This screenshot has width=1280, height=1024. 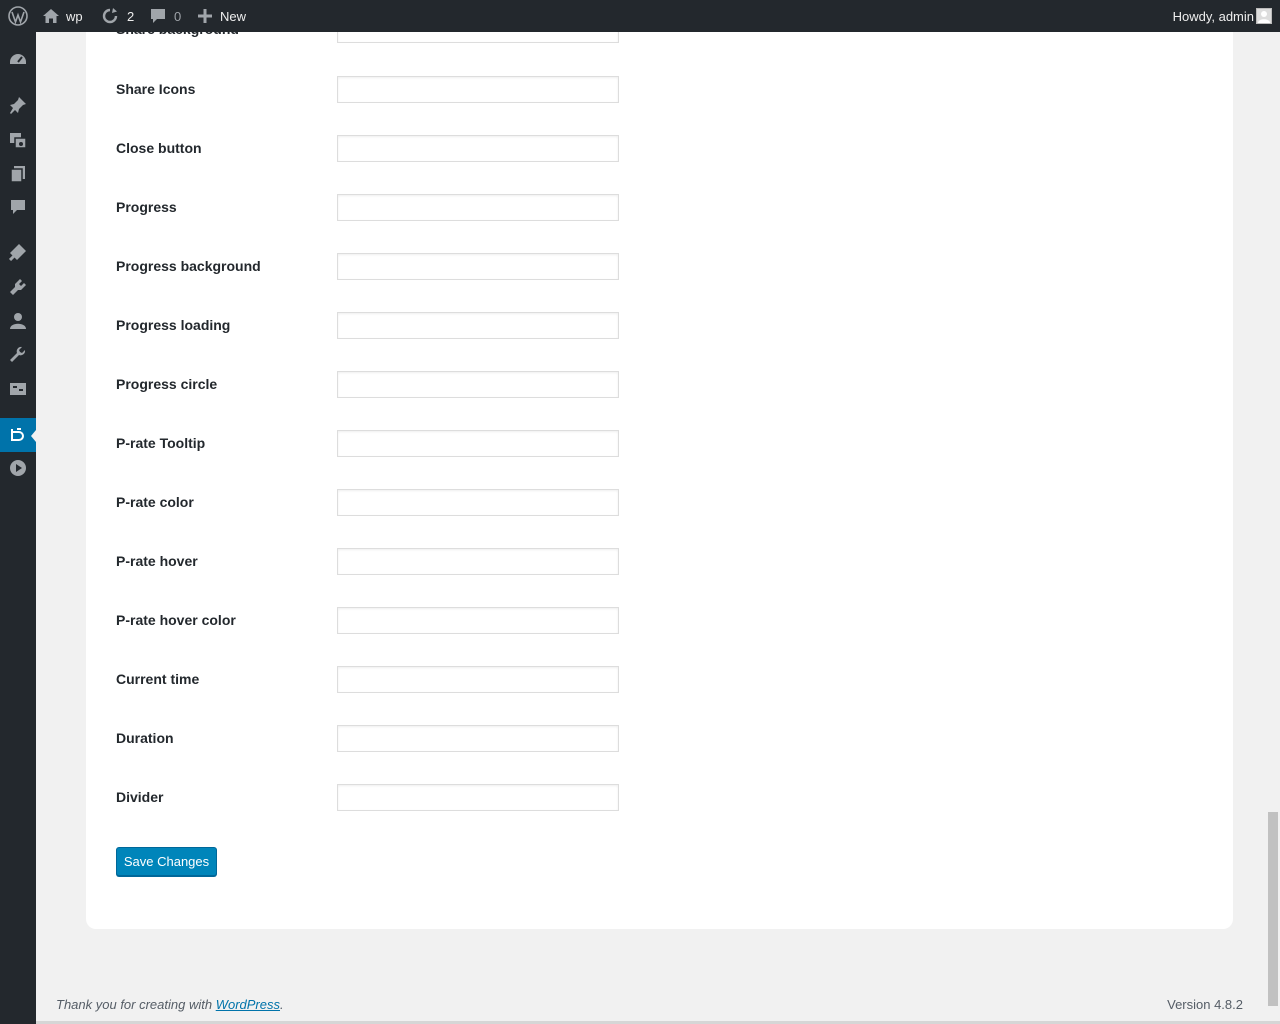 I want to click on admin-menu, so click(x=18, y=528).